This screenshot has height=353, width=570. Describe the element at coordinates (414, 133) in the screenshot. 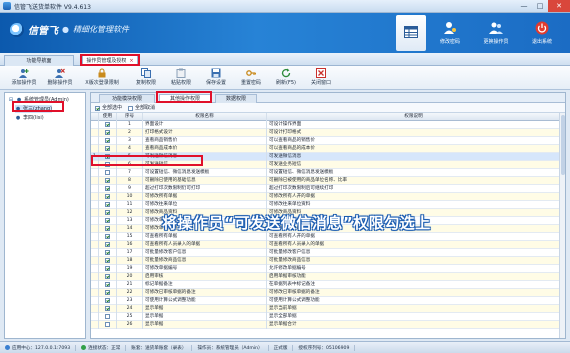

I see `permission-description: 可设计打印格式` at that location.